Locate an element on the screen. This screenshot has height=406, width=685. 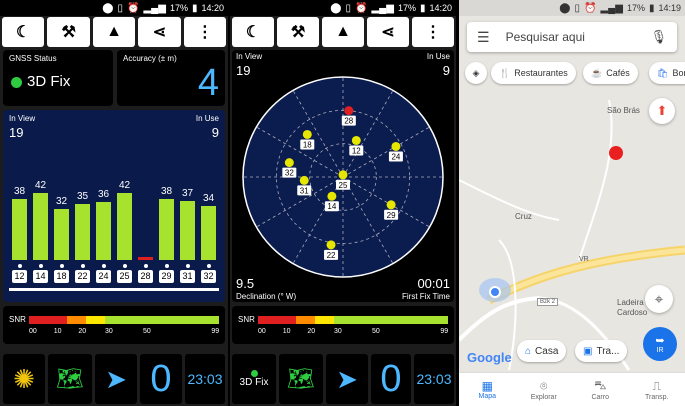
my-location-button: ⌖ is located at coordinates (659, 299).